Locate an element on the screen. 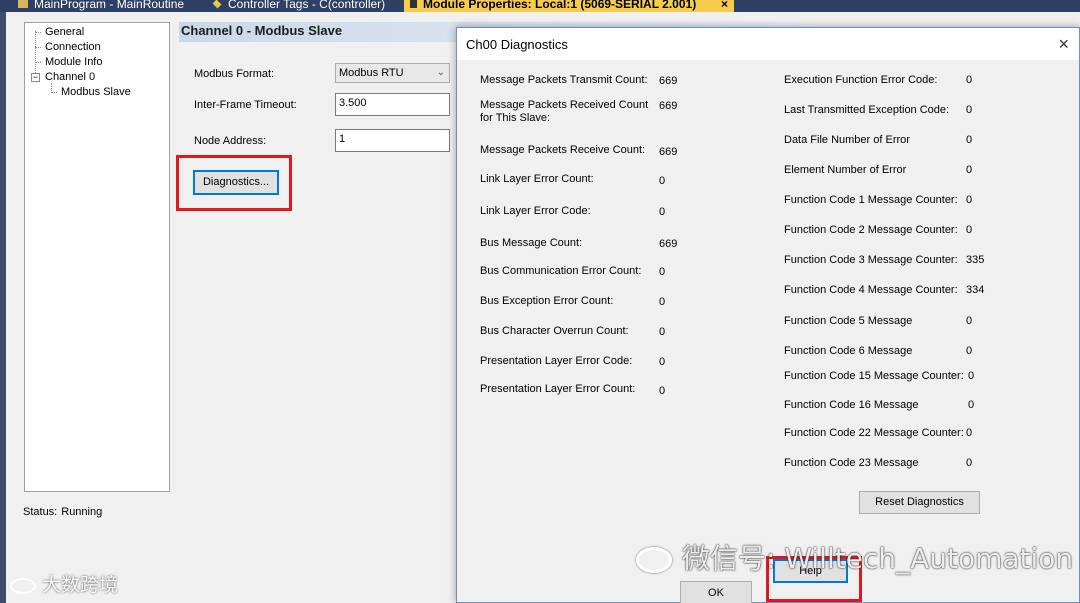 This screenshot has height=603, width=1080. diag-label: Function Code 6 Message is located at coordinates (848, 351).